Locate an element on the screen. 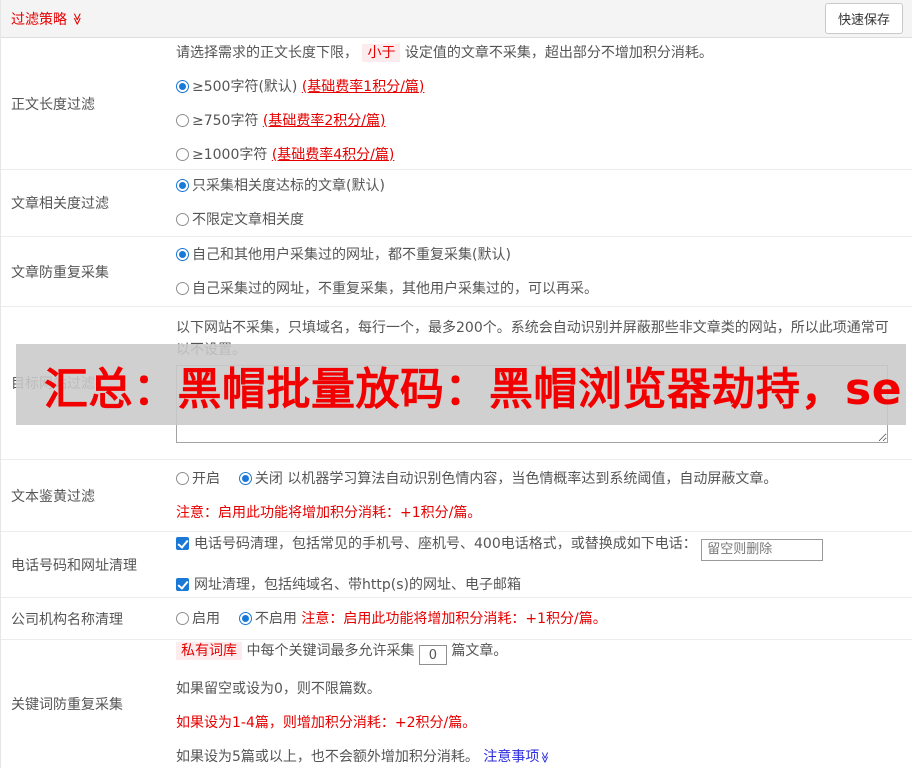  phone-clean-option: 电话号码清理，包括常见的手机号、座机号、400电话格式，或替换成如下电话： is located at coordinates (539, 547).